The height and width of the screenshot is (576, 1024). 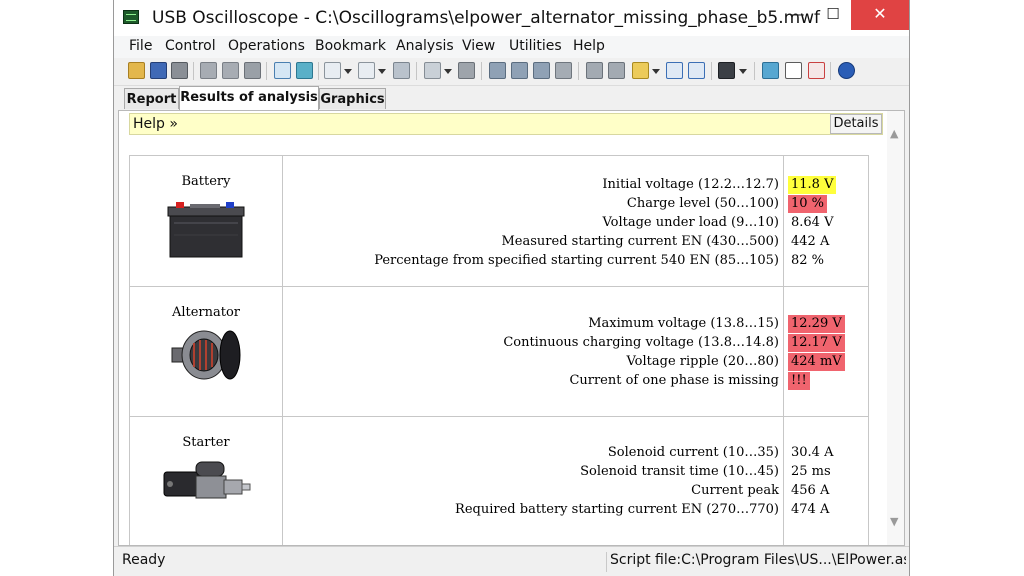 I want to click on maximize-button: ☐, so click(x=833, y=15).